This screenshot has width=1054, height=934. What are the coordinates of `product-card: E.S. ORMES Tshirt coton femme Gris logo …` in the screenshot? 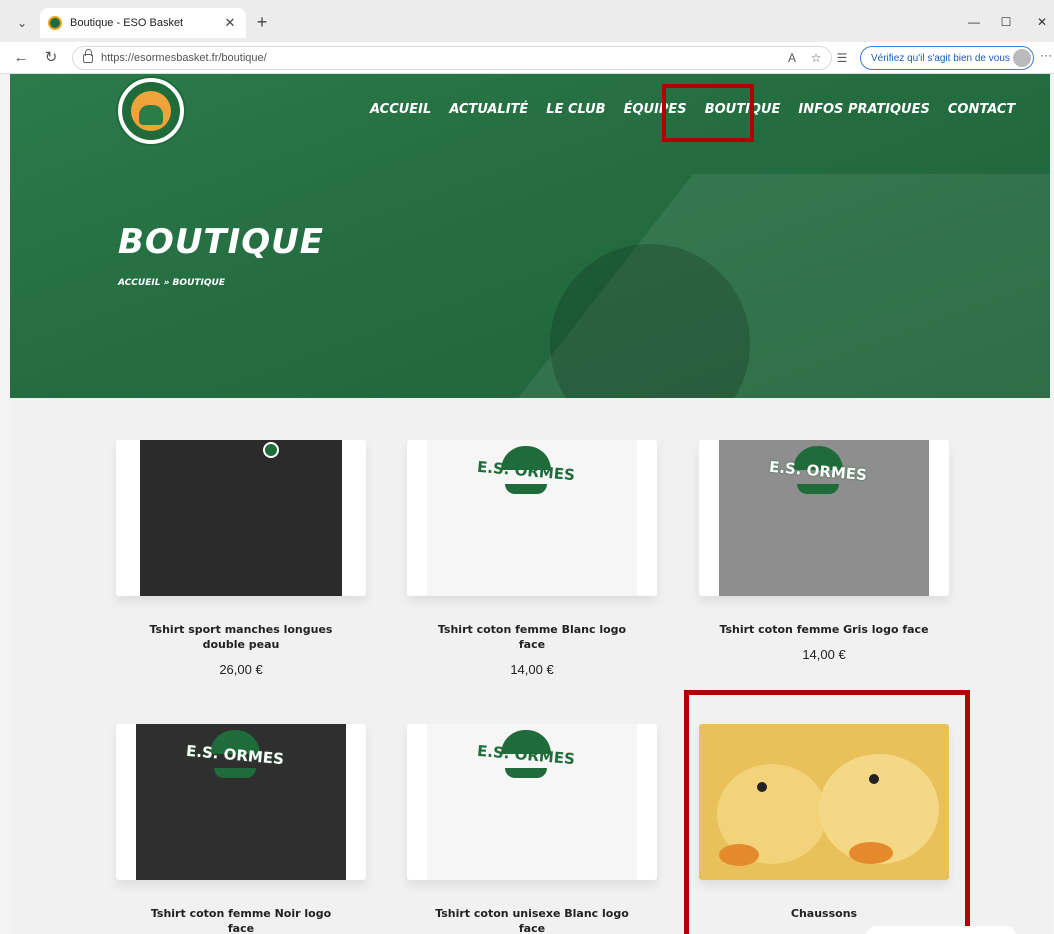 It's located at (824, 551).